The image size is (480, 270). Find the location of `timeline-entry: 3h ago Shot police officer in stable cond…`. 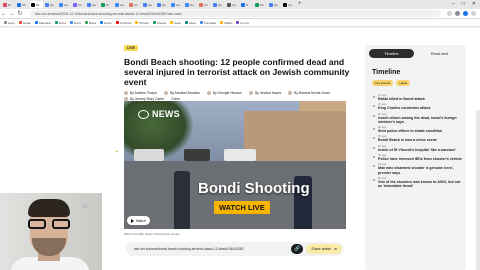

timeline-entry: 3h ago Shot police officer in stable cond… is located at coordinates (417, 129).